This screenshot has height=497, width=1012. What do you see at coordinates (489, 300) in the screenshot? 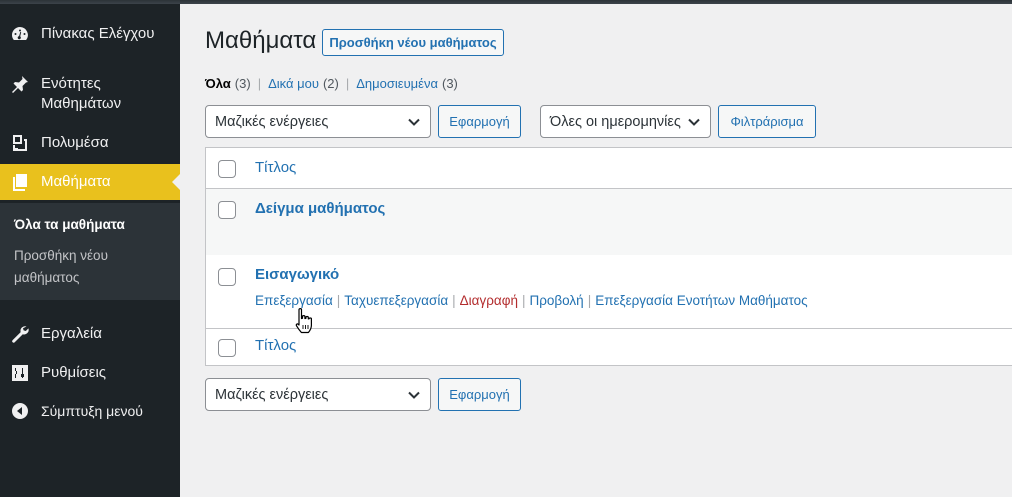
I see `delete-link: Διαγραφή` at bounding box center [489, 300].